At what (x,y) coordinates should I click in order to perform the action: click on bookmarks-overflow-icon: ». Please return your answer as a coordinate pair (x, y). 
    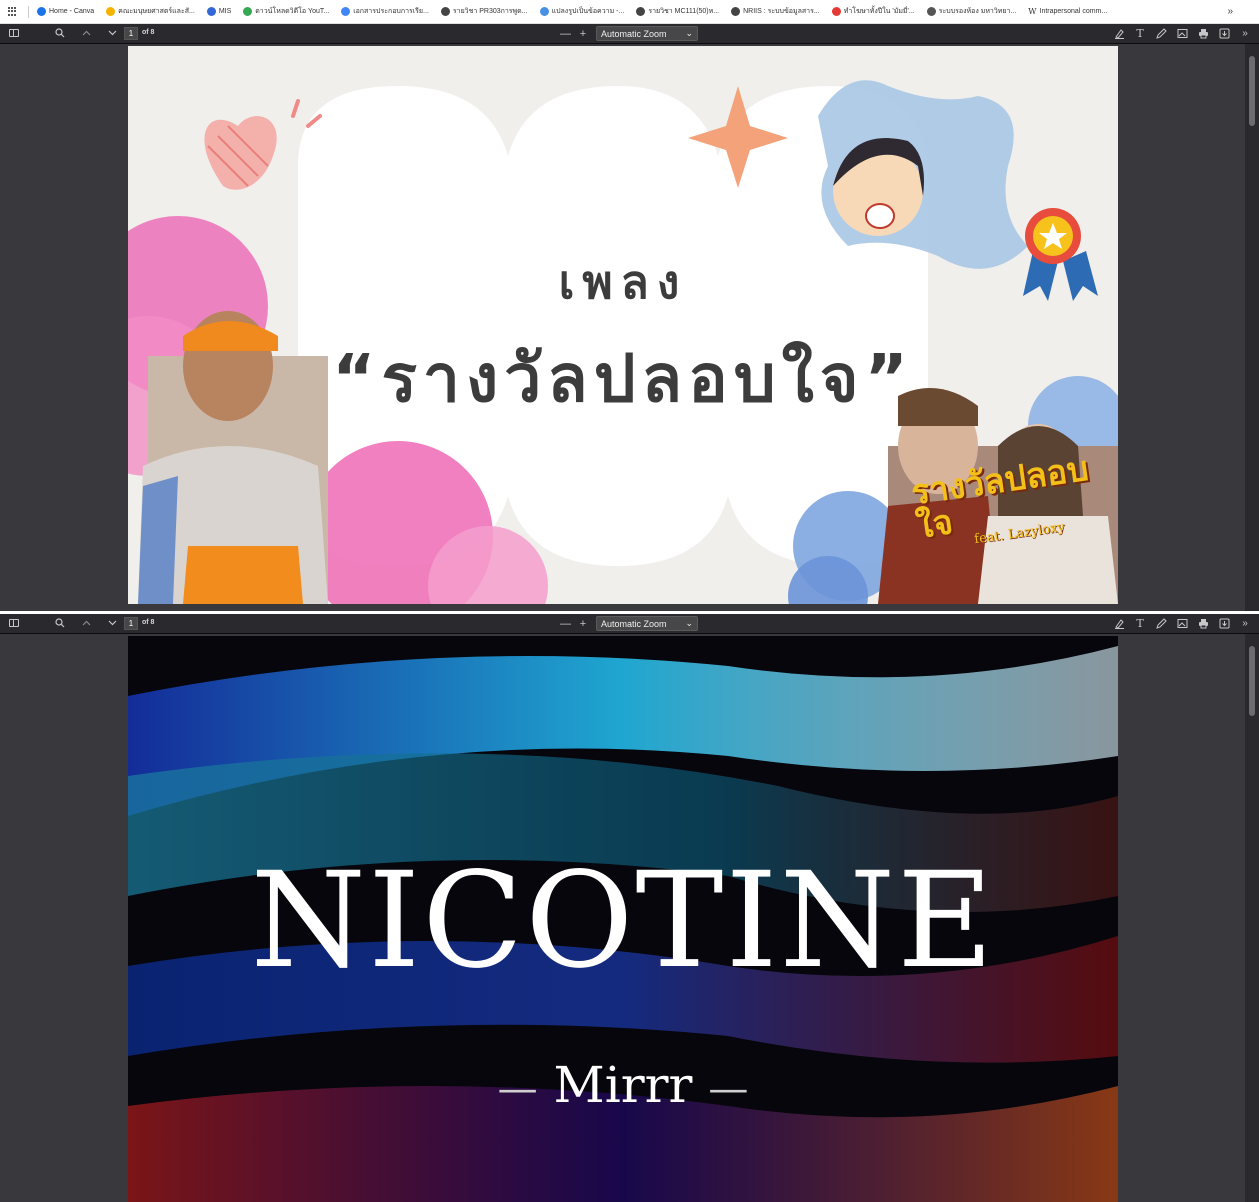
    Looking at the image, I should click on (1230, 11).